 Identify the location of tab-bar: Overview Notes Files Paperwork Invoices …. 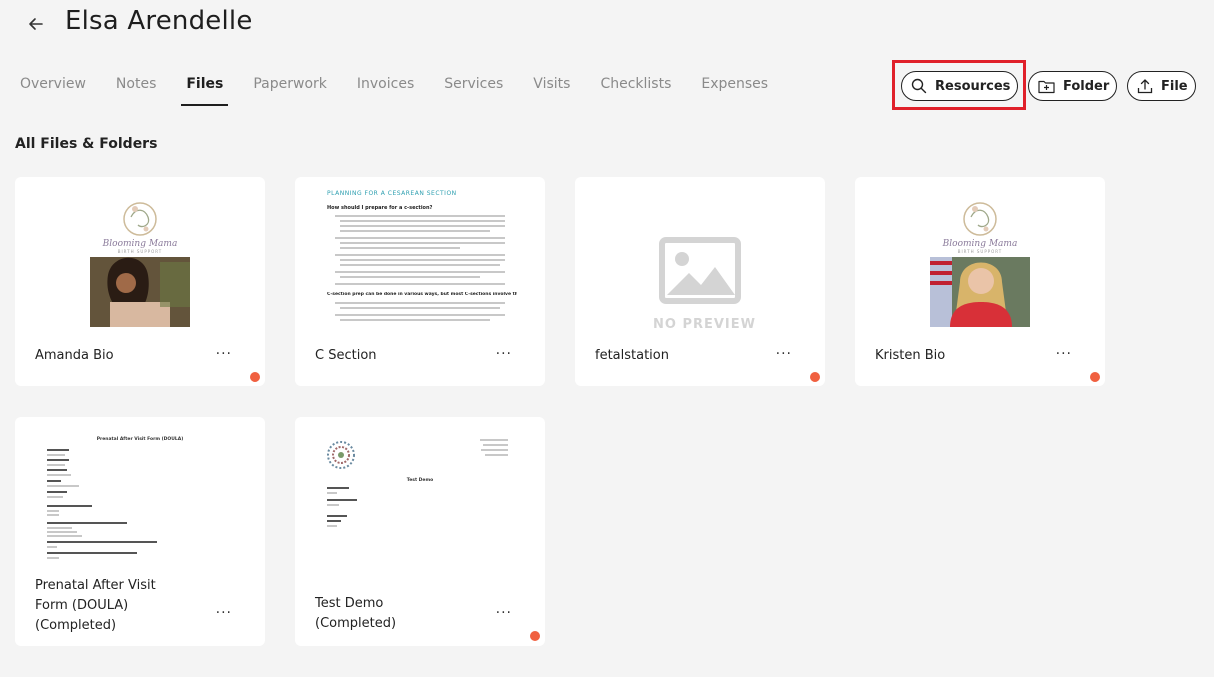
(409, 89).